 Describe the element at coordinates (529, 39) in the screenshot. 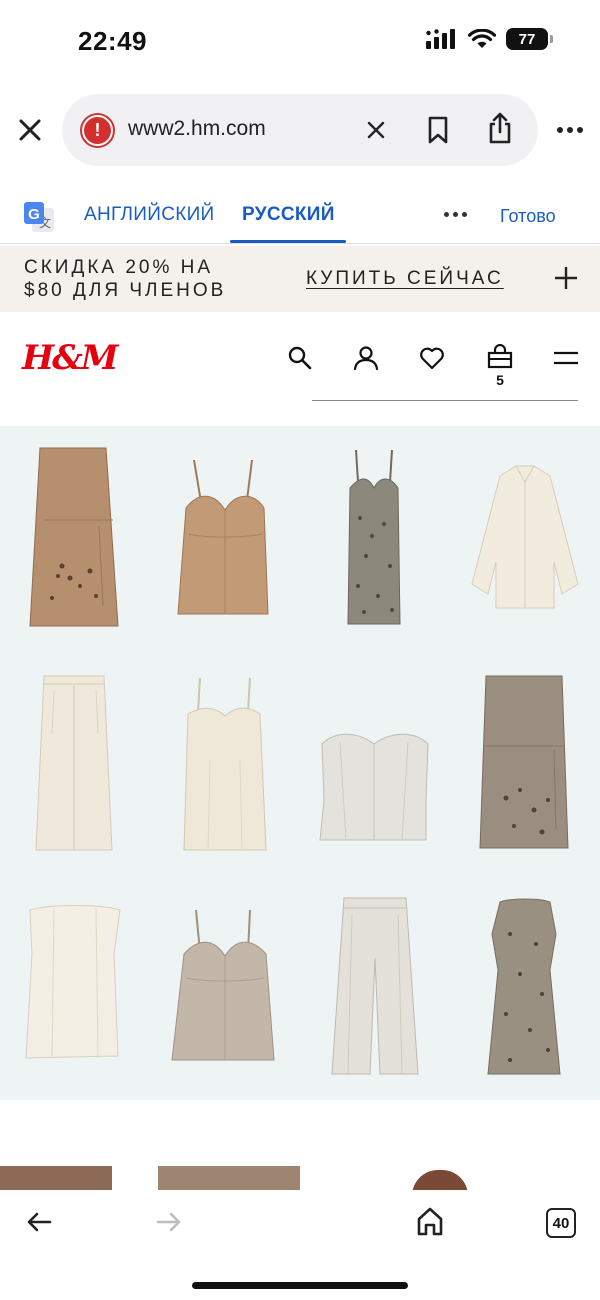

I see `battery-icon: 77` at that location.